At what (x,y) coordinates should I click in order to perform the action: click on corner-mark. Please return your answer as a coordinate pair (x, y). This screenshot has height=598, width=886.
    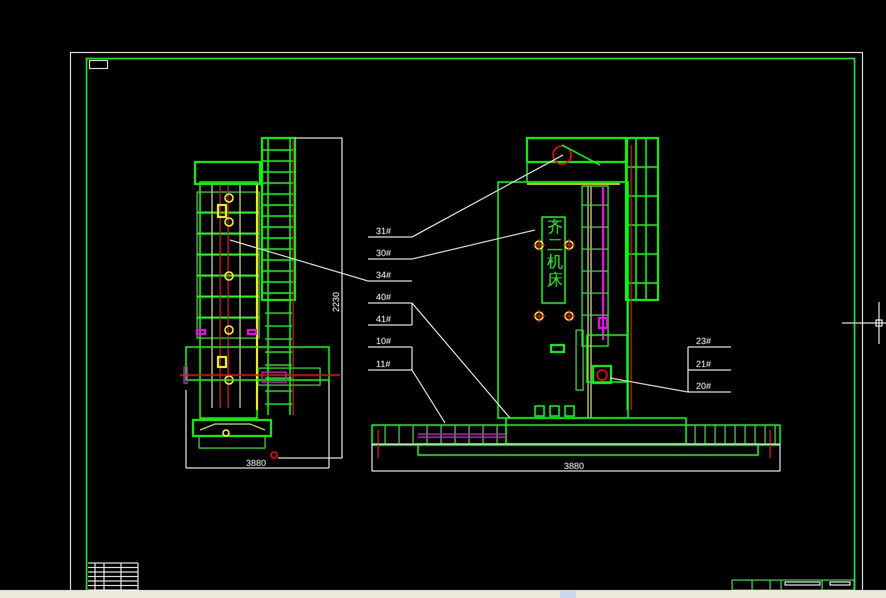
    Looking at the image, I should click on (98, 64).